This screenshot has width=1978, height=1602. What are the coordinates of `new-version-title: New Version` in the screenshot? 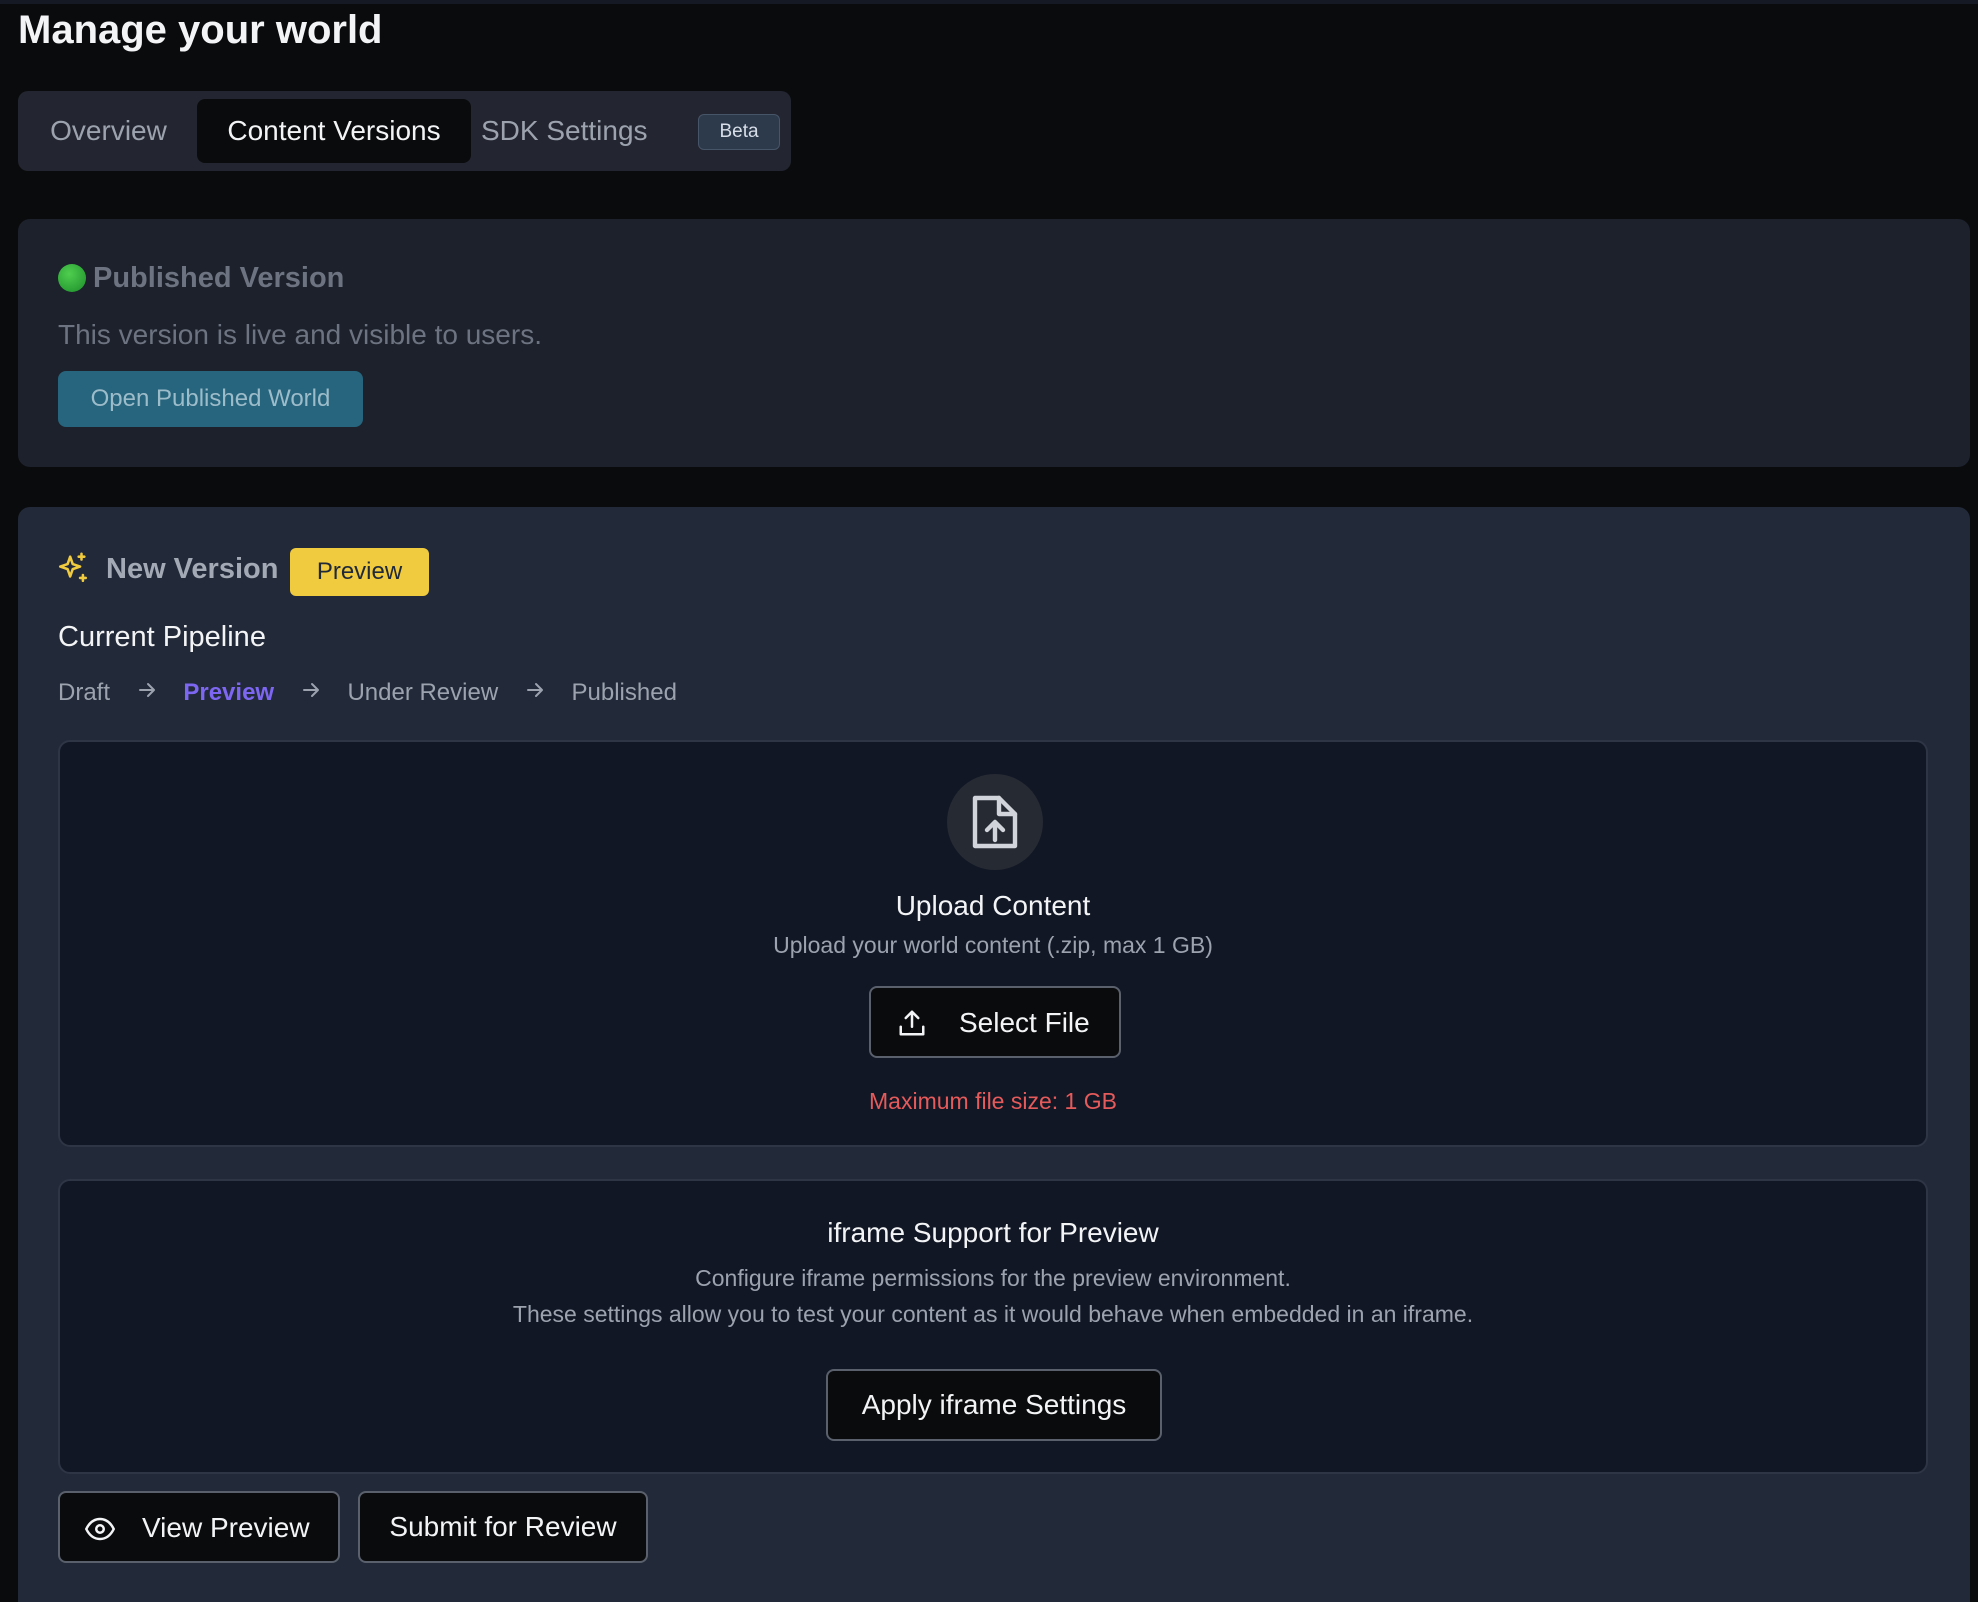 It's located at (192, 569).